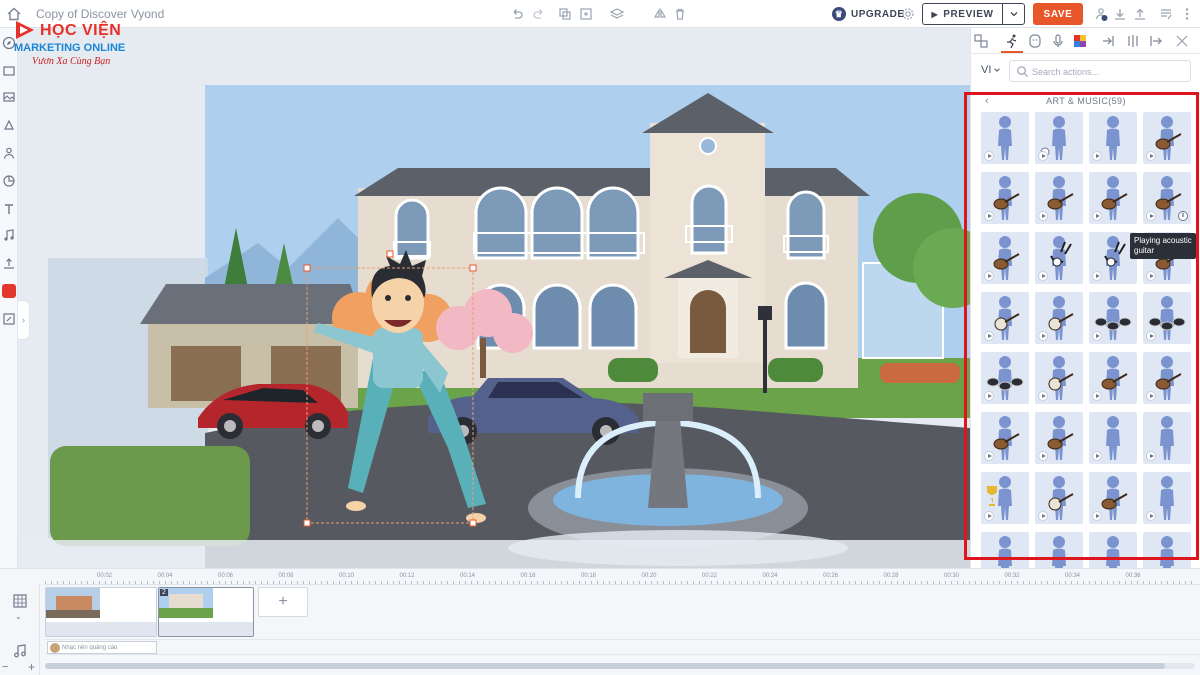 This screenshot has height=675, width=1200. What do you see at coordinates (605, 666) in the screenshot?
I see `scrollbar-thumb` at bounding box center [605, 666].